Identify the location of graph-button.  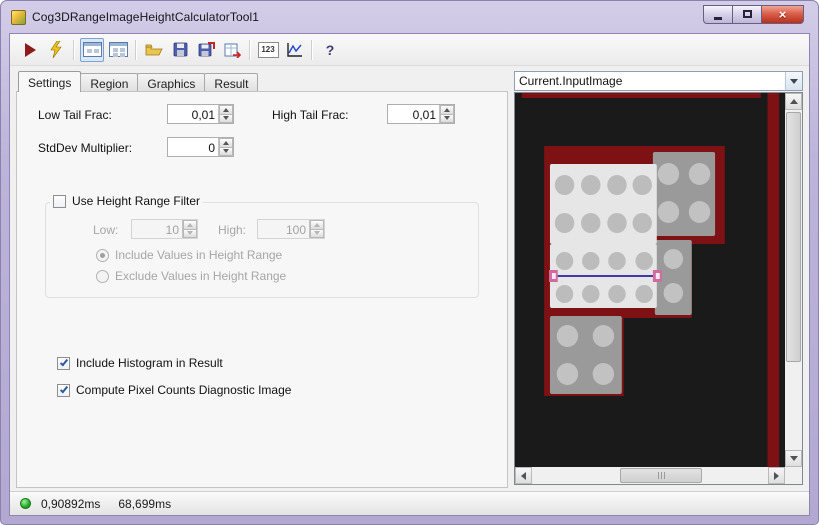
(294, 50).